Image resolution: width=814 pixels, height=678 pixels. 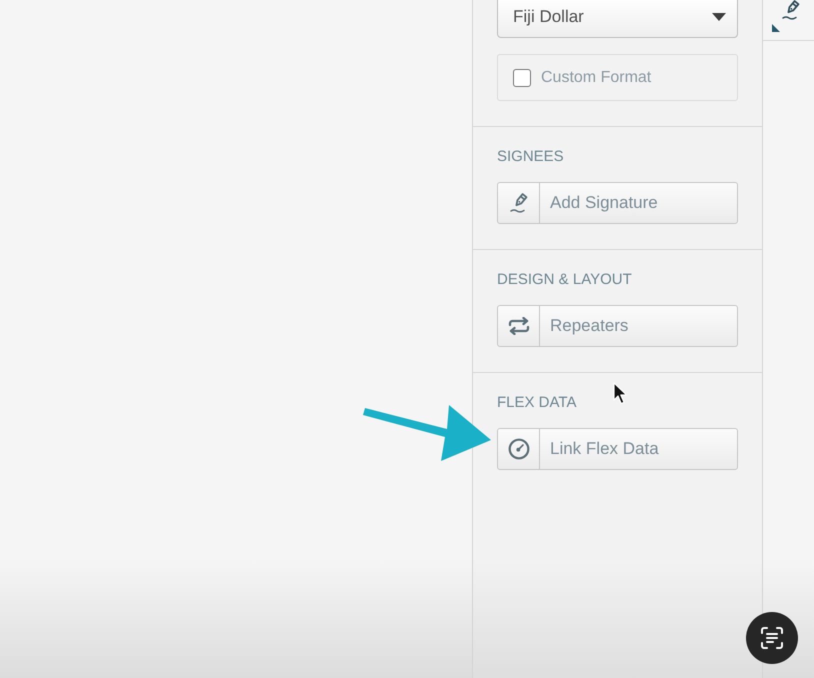 I want to click on scan-text-icon, so click(x=772, y=638).